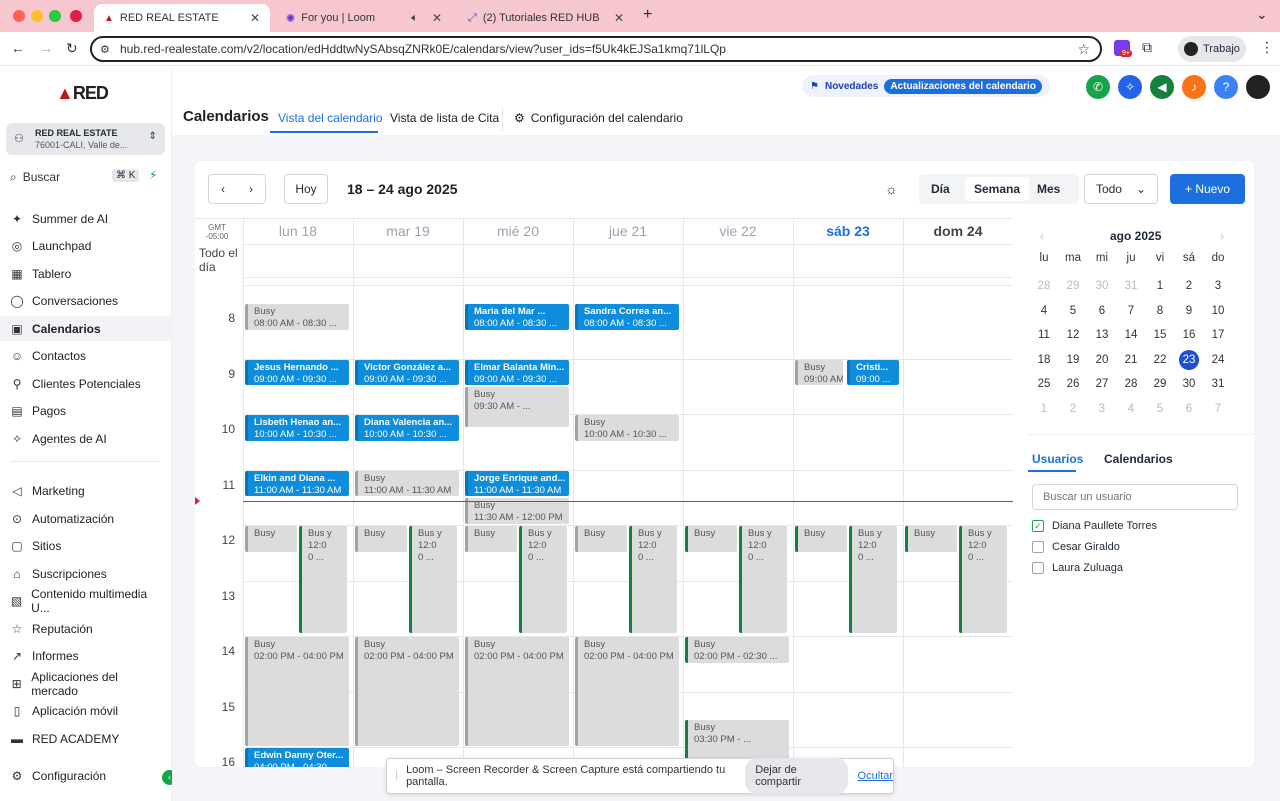 The image size is (1280, 801). What do you see at coordinates (85, 574) in the screenshot?
I see `sidebar-item-suscripciones: ⌂ Suscripciones` at bounding box center [85, 574].